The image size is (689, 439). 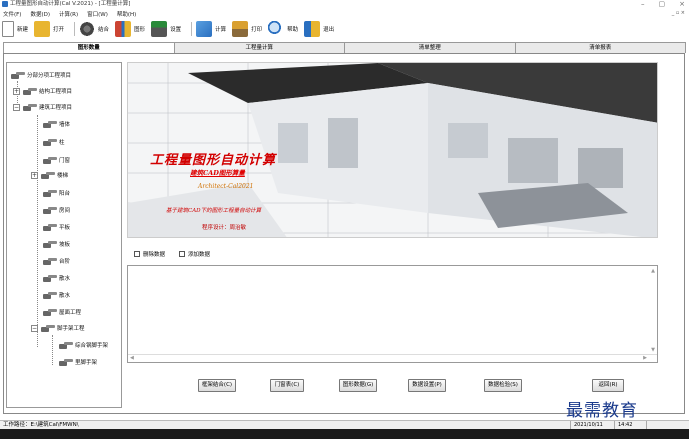 What do you see at coordinates (427, 385) in the screenshot?
I see `data-settings-button: 数据设置(P)` at bounding box center [427, 385].